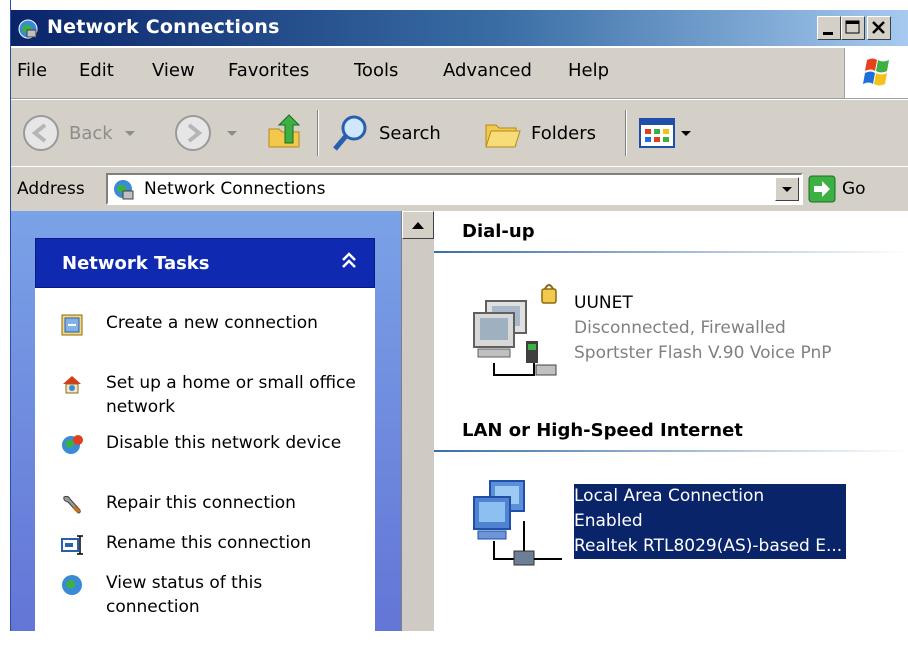  What do you see at coordinates (41, 133) in the screenshot?
I see `back-arrow-icon` at bounding box center [41, 133].